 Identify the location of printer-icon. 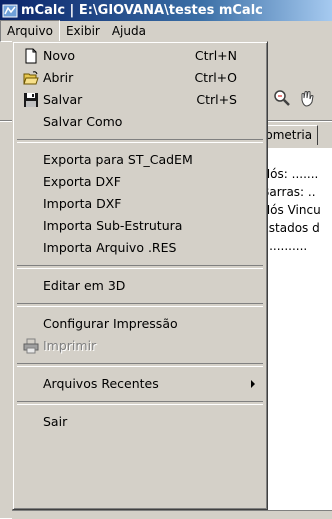
(31, 346).